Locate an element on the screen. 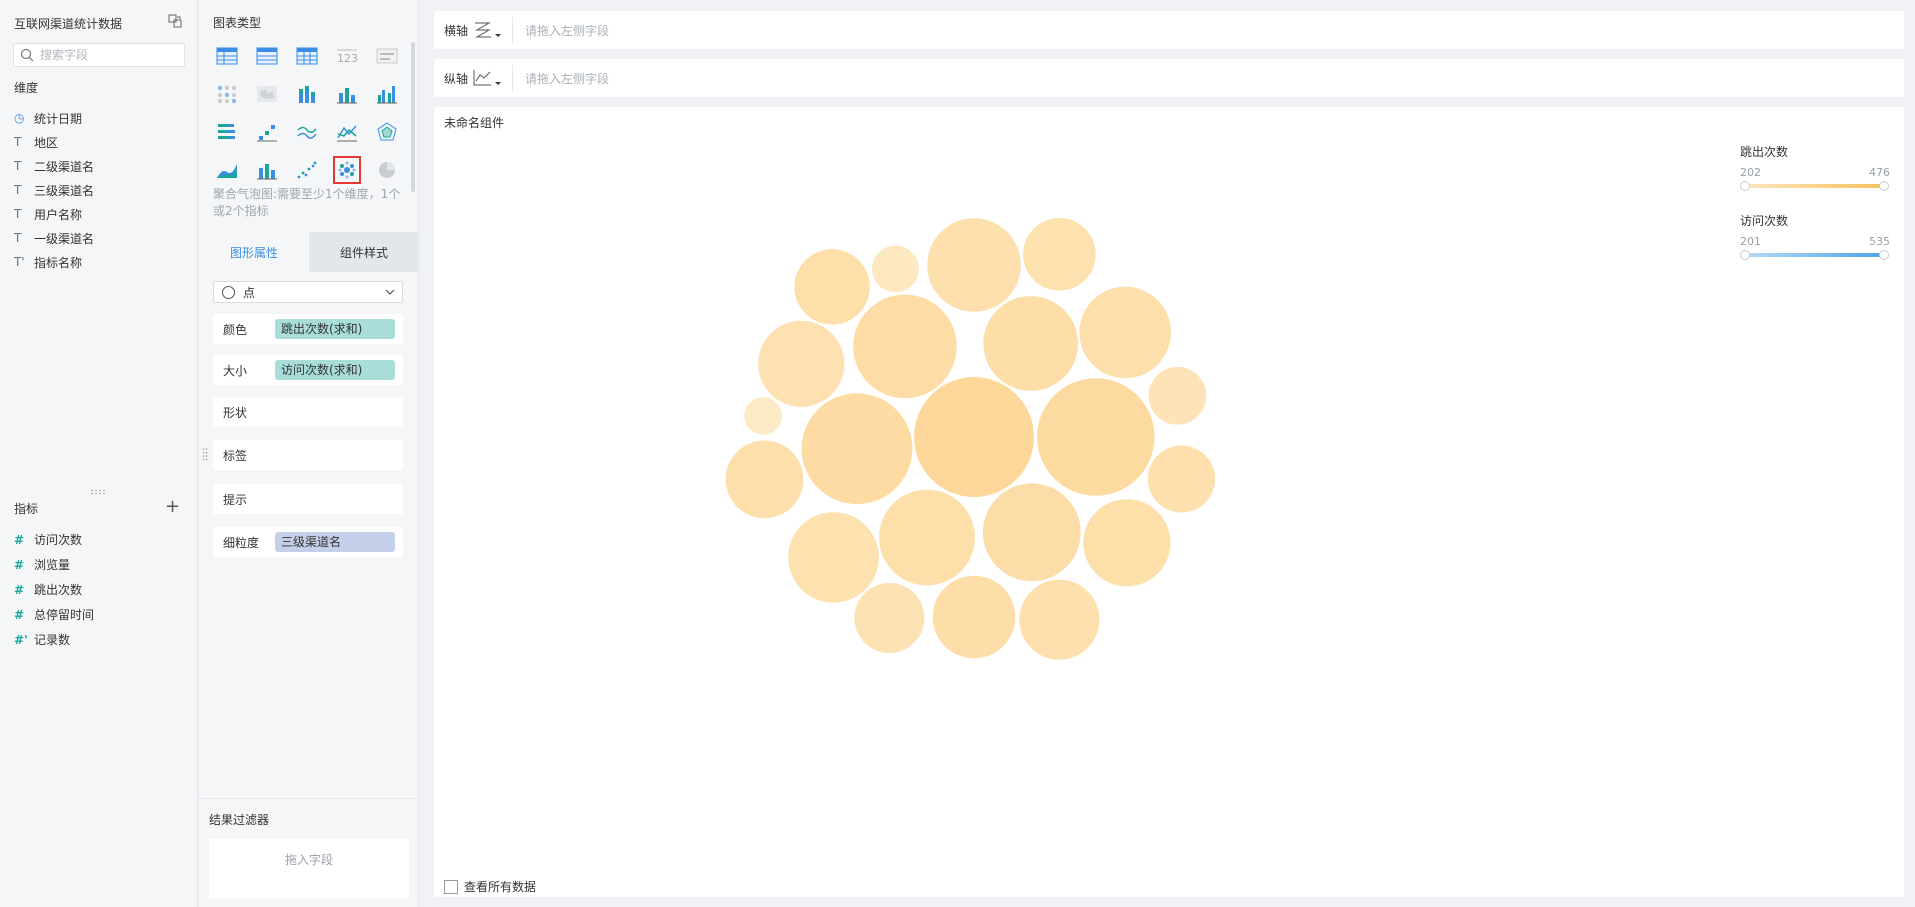 This screenshot has width=1915, height=907. widget-title: 未命名组件 is located at coordinates (474, 122).